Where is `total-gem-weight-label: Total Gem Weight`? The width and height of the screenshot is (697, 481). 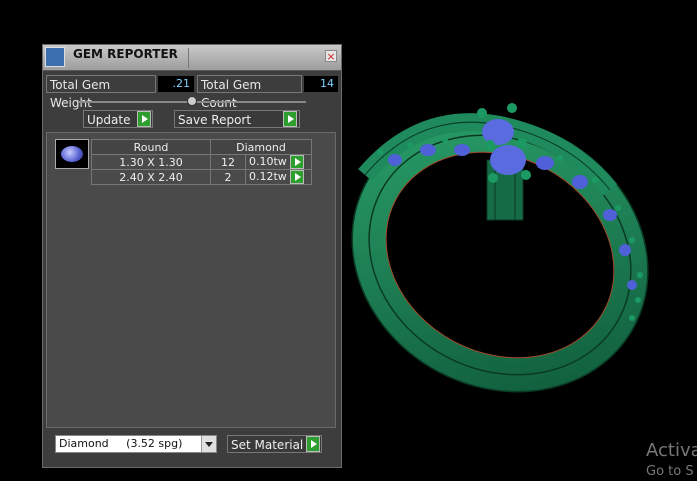
total-gem-weight-label: Total Gem Weight is located at coordinates (101, 92).